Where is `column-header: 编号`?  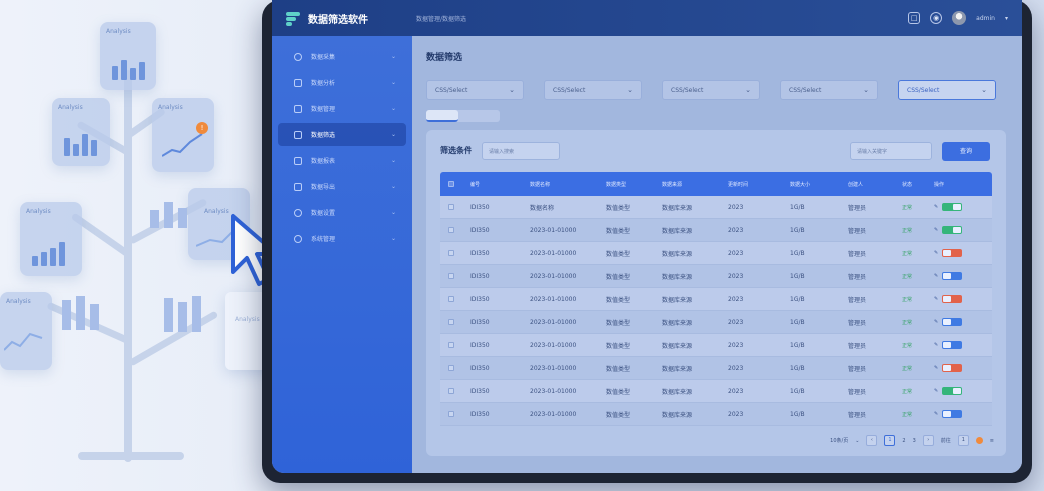
column-header: 编号 is located at coordinates (500, 184).